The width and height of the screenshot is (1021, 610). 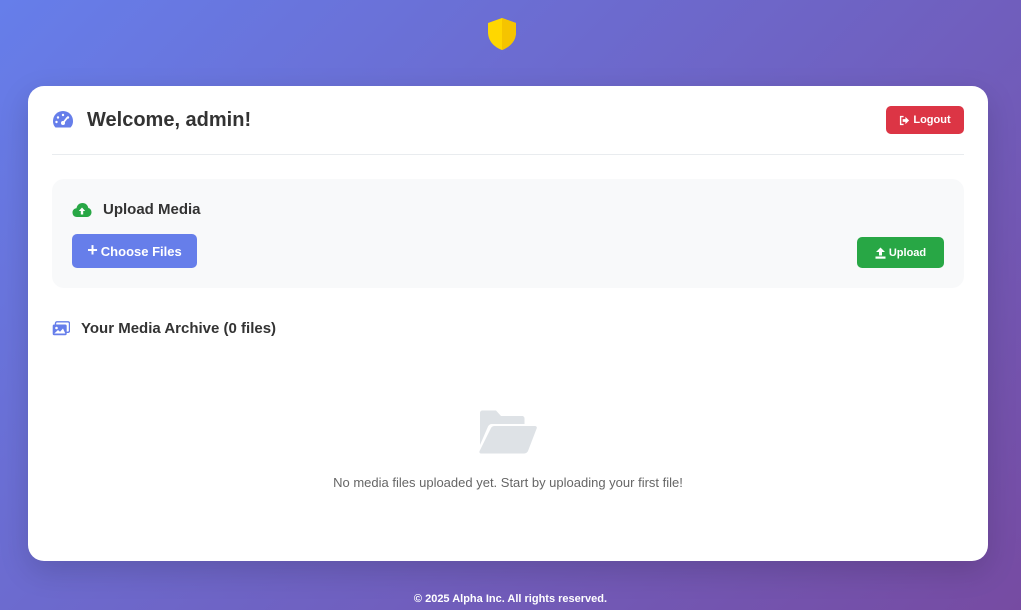 I want to click on logout-label: Logout, so click(x=932, y=120).